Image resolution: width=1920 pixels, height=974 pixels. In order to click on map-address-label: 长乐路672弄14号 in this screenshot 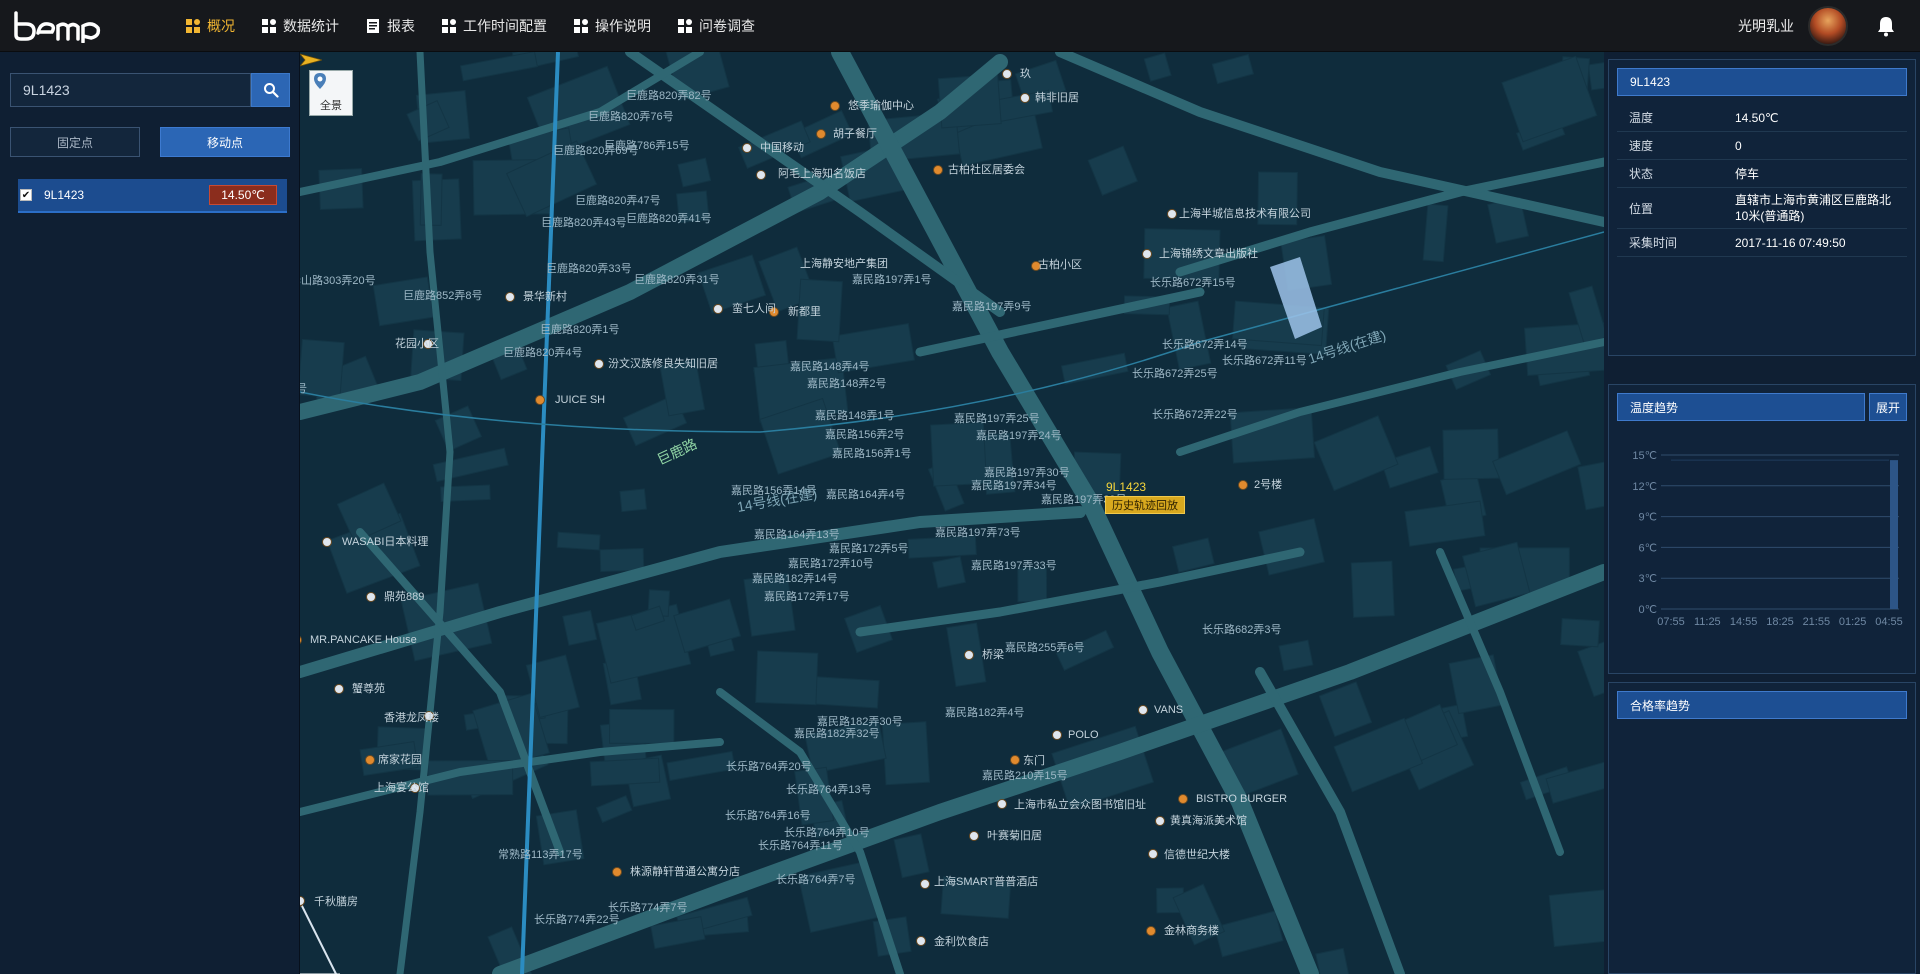, I will do `click(1205, 344)`.